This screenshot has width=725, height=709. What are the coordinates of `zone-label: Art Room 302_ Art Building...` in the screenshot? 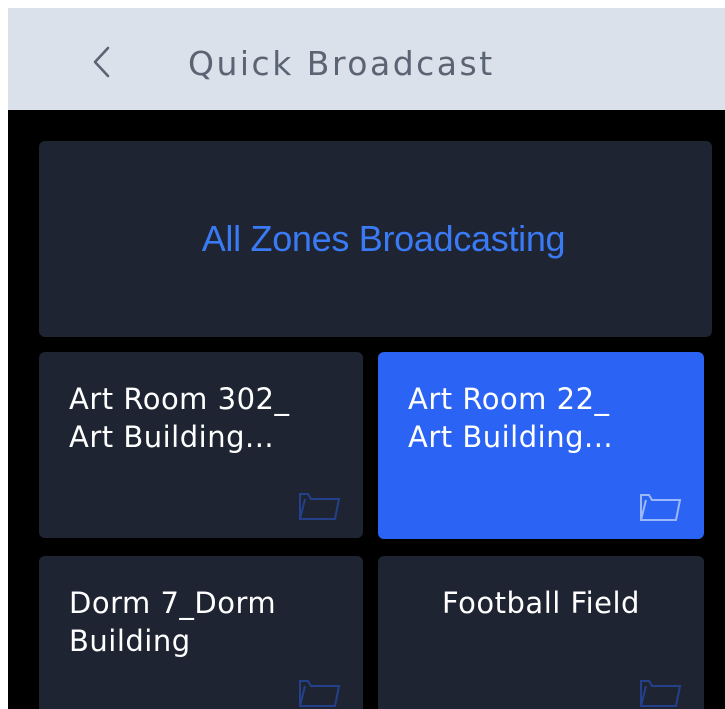 It's located at (179, 418).